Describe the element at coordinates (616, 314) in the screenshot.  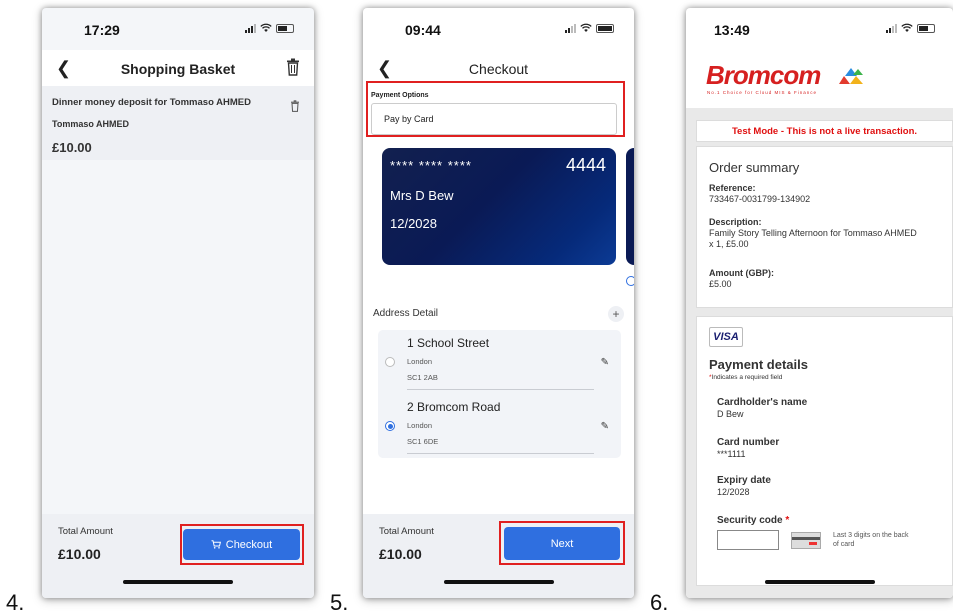
I see `add-address-button: +` at that location.